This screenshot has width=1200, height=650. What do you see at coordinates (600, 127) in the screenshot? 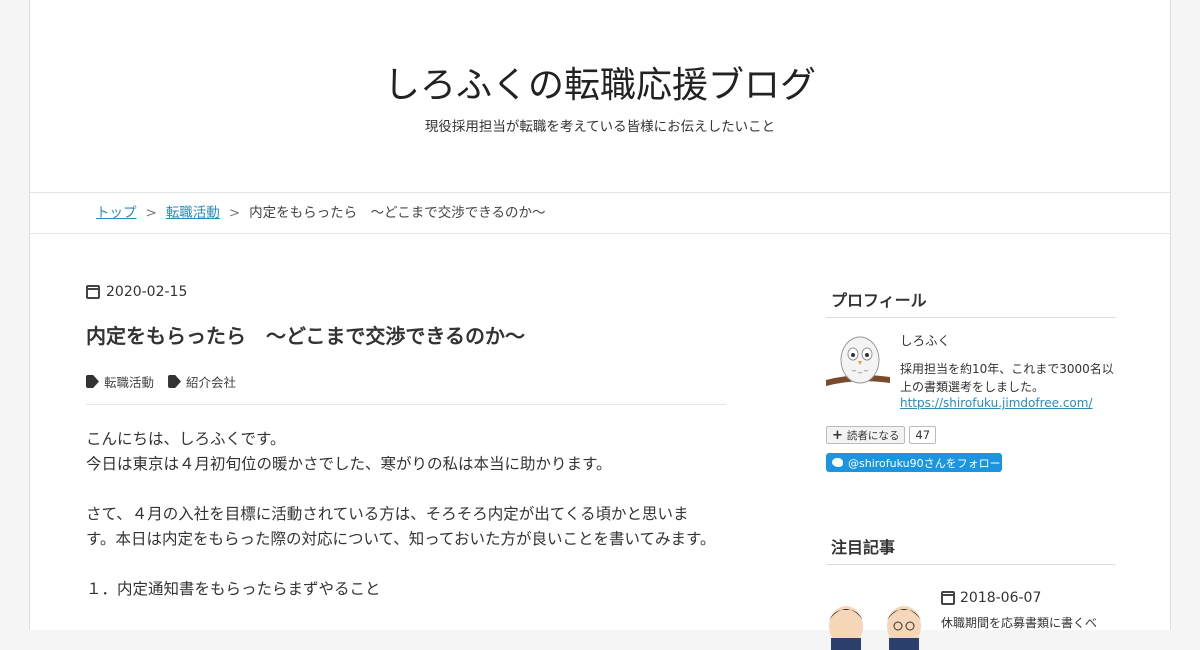
I see `blog-description: 現役採用担当が転職を考えている皆様にお伝えしたいこと` at bounding box center [600, 127].